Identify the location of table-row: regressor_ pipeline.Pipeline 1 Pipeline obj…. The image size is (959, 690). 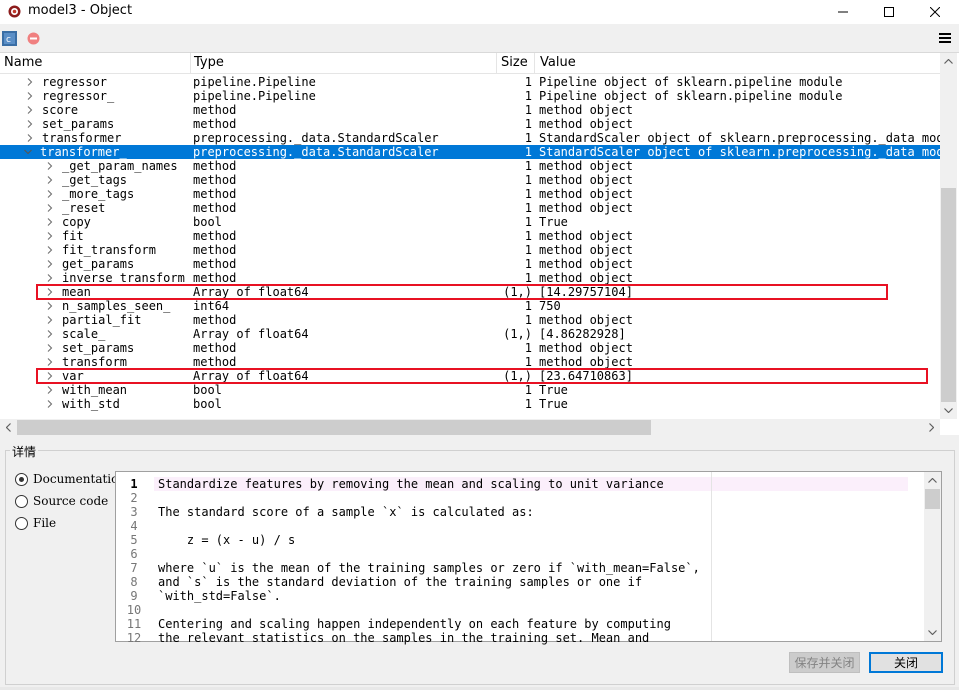
(470, 96).